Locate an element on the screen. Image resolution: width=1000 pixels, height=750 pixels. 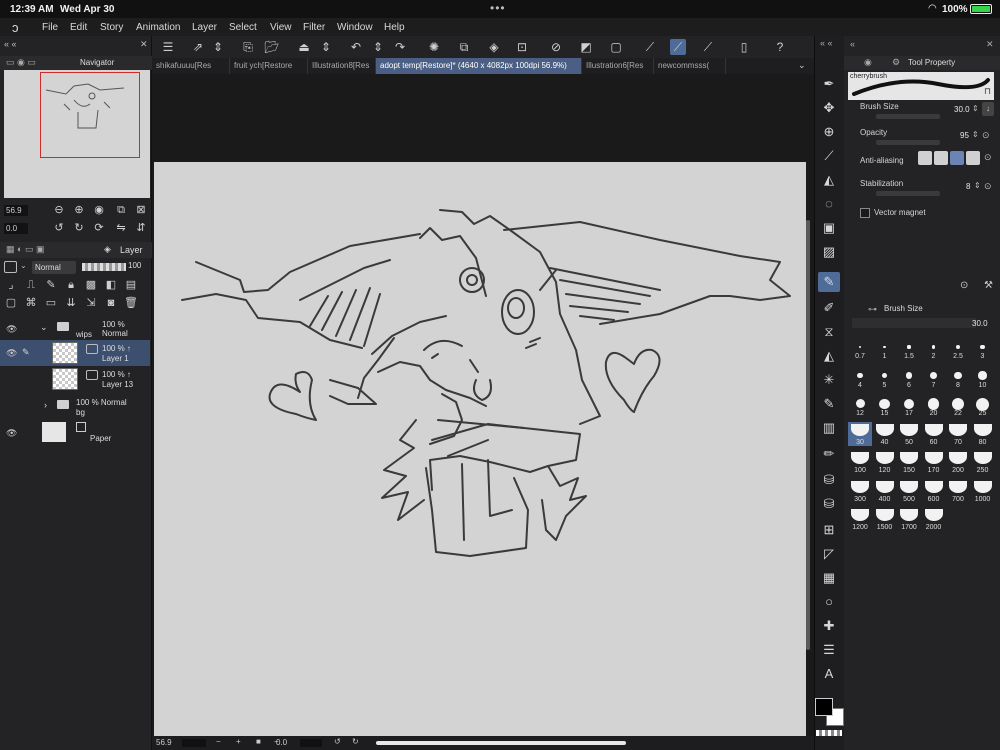
layer-opacity-slider is located at coordinates (104, 267).